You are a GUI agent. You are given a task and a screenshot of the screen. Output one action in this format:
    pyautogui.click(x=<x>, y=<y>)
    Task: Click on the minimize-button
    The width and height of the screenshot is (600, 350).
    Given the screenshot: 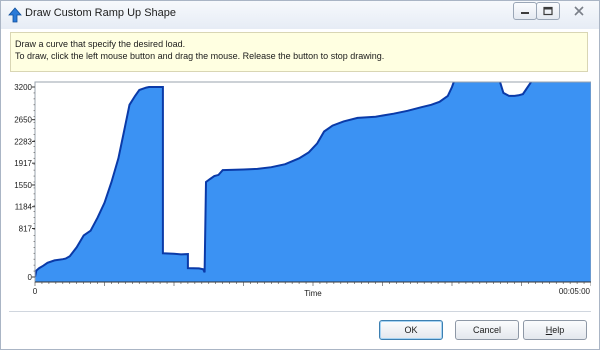 What is the action you would take?
    pyautogui.click(x=525, y=11)
    